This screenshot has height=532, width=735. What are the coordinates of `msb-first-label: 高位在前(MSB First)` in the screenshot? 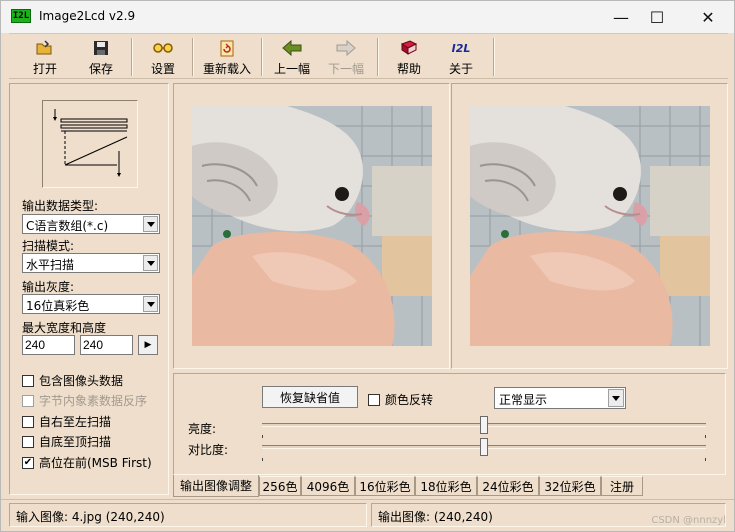 It's located at (95, 463).